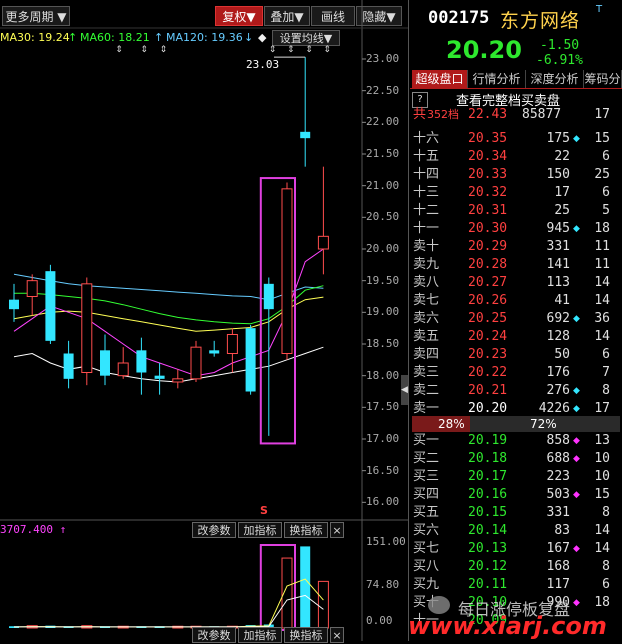 This screenshot has height=644, width=622. I want to click on price-tick-label: 16.50, so click(383, 470).